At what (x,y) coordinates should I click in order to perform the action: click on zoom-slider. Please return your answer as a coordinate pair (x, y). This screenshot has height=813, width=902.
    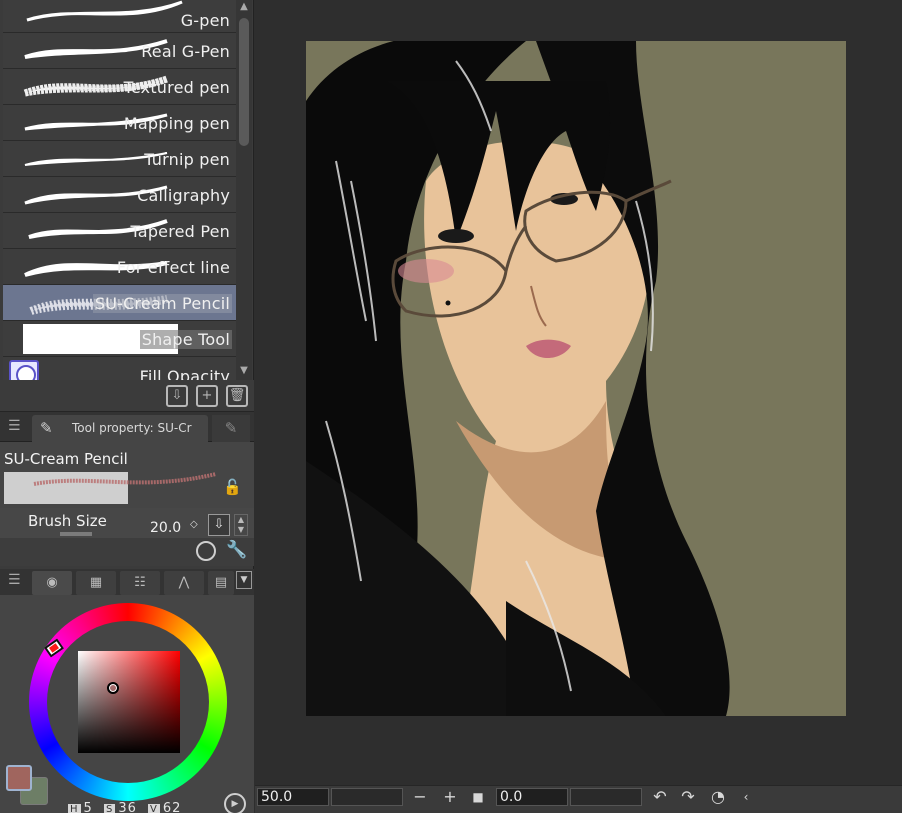
    Looking at the image, I should click on (367, 797).